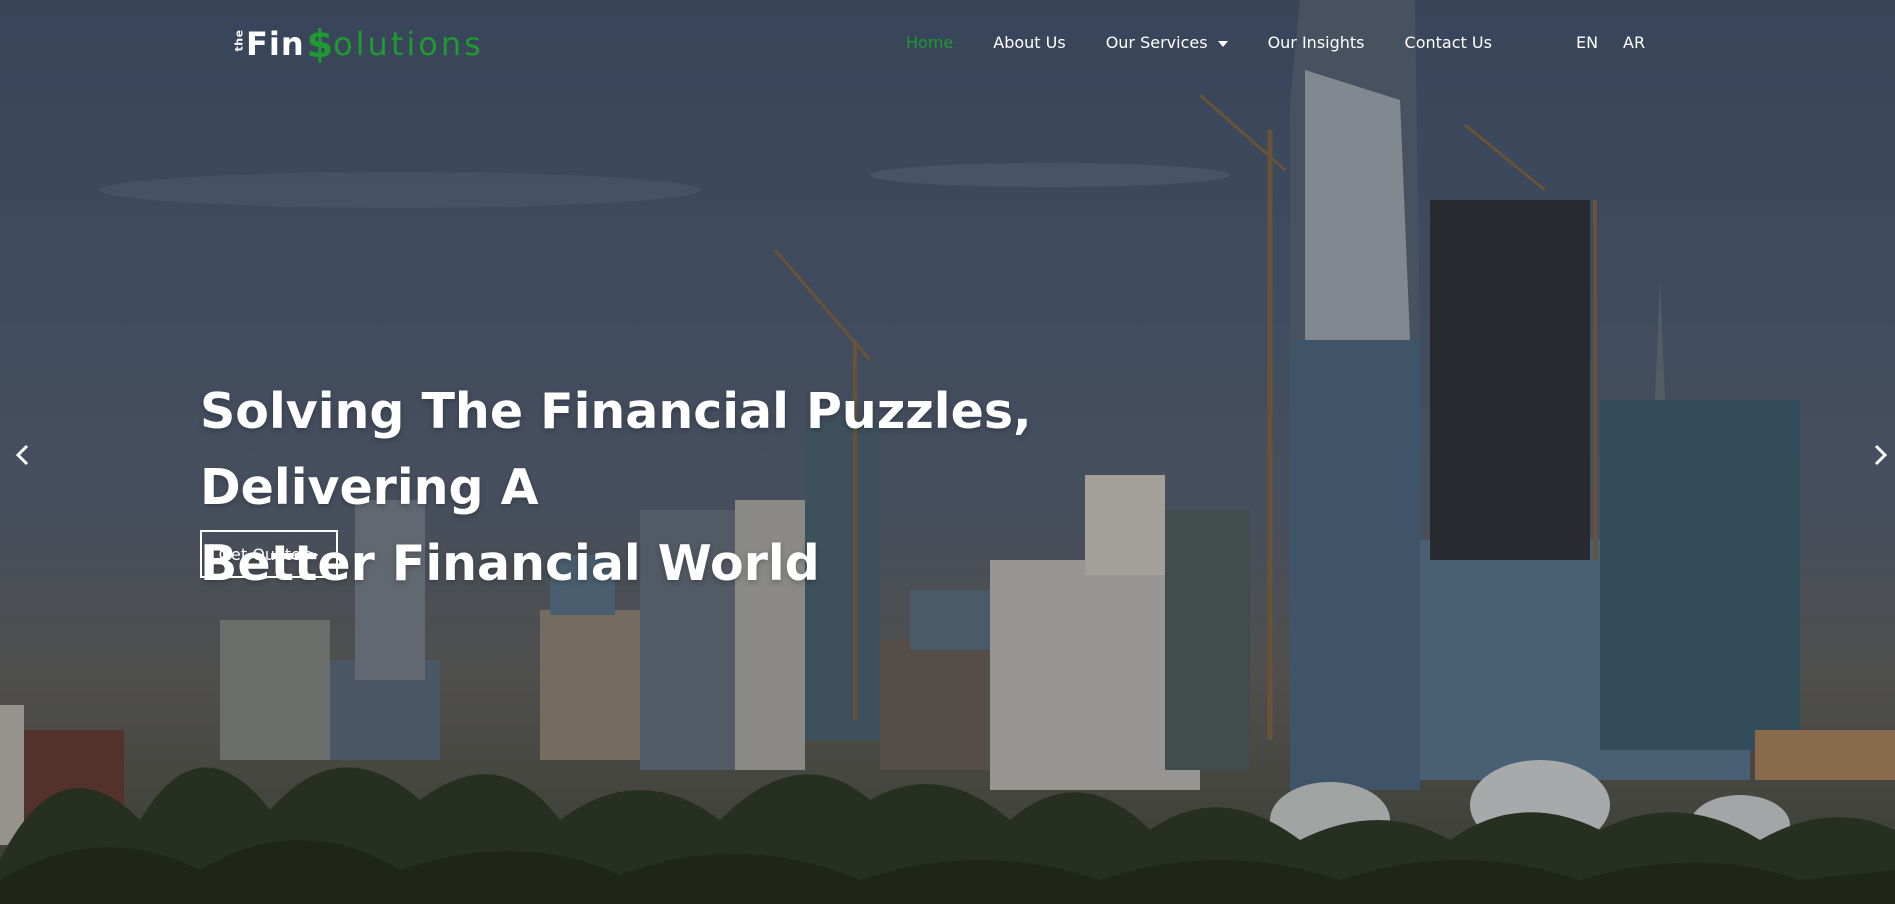 This screenshot has height=904, width=1895. I want to click on nav-item-home: Home, so click(929, 42).